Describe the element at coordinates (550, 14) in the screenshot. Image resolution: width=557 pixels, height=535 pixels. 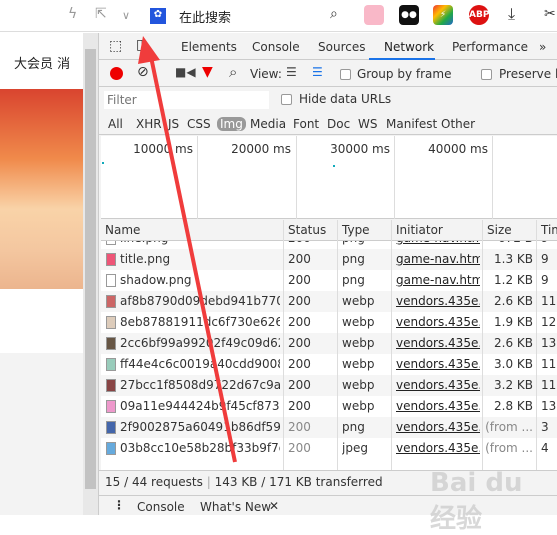
I see `scissors-icon: ✂` at that location.